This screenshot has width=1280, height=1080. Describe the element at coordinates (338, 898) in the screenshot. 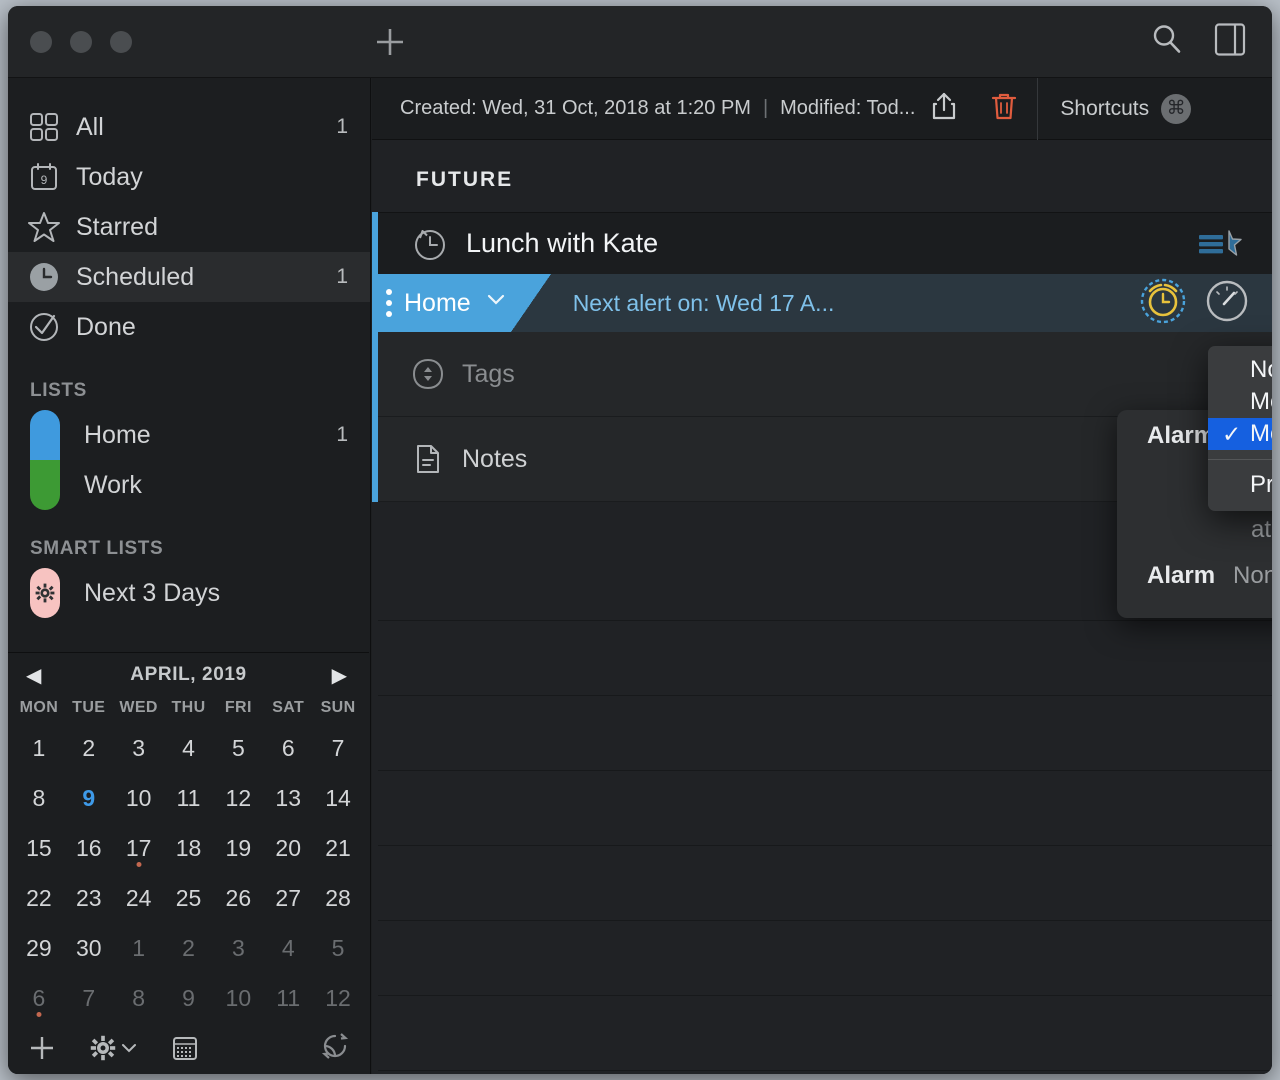

I see `calendar-day-cell: 28` at that location.